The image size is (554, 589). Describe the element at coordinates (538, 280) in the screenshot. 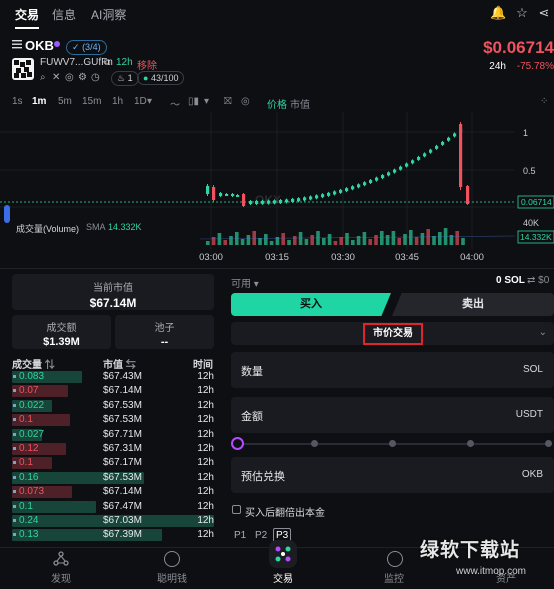

I see `balance-usd: ⇄ $0` at that location.